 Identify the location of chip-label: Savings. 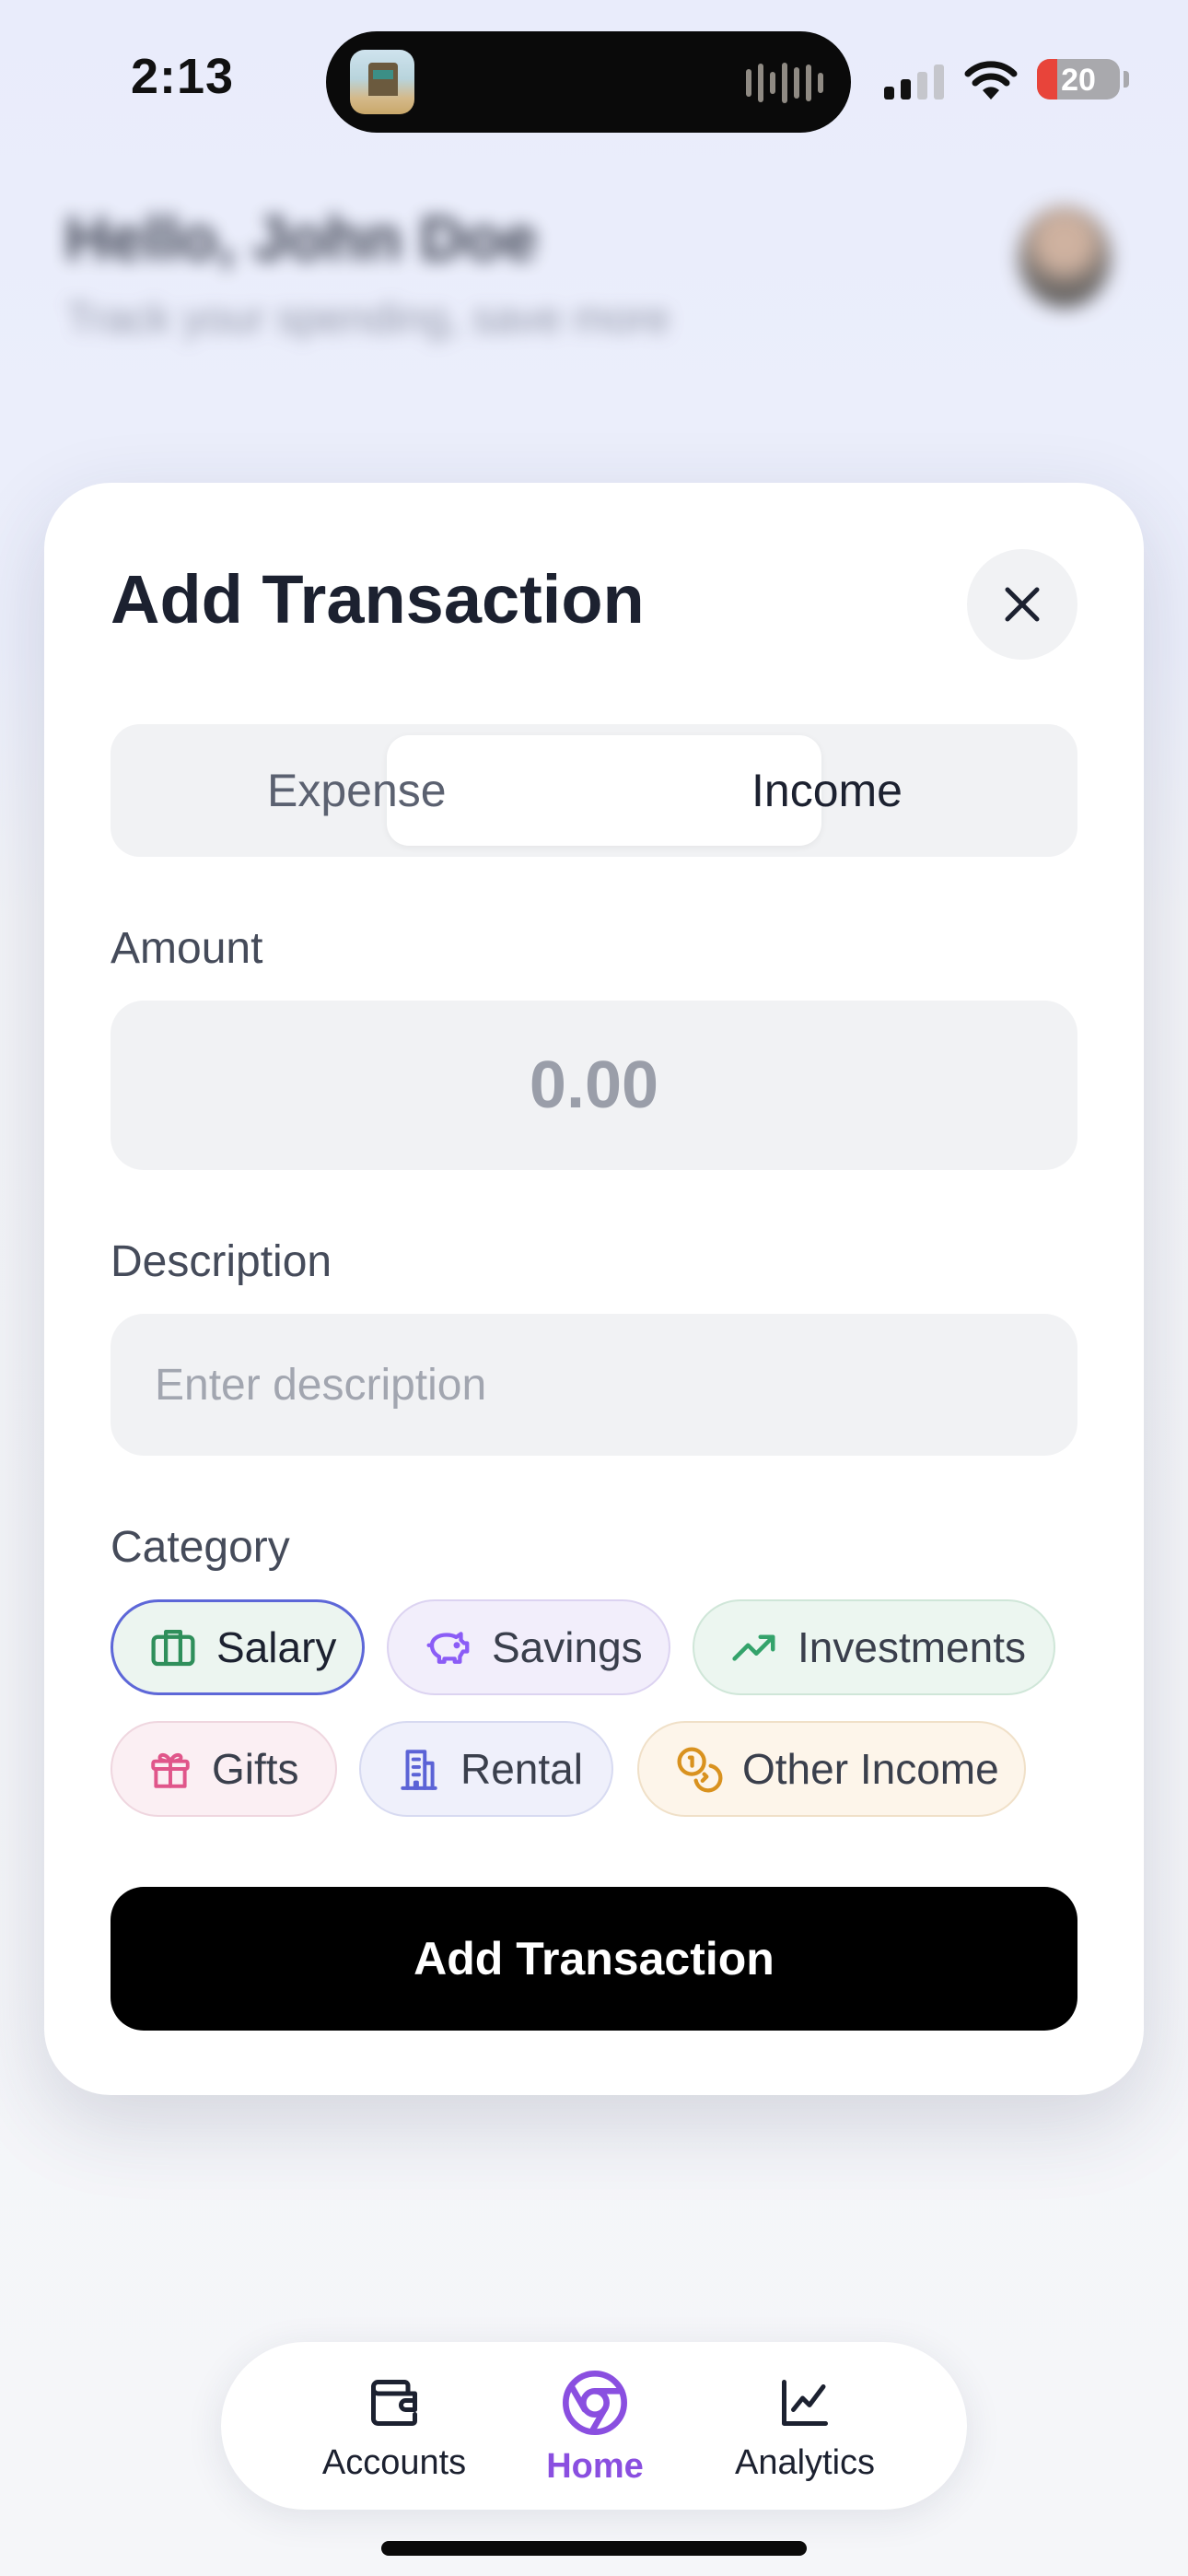
(567, 1647).